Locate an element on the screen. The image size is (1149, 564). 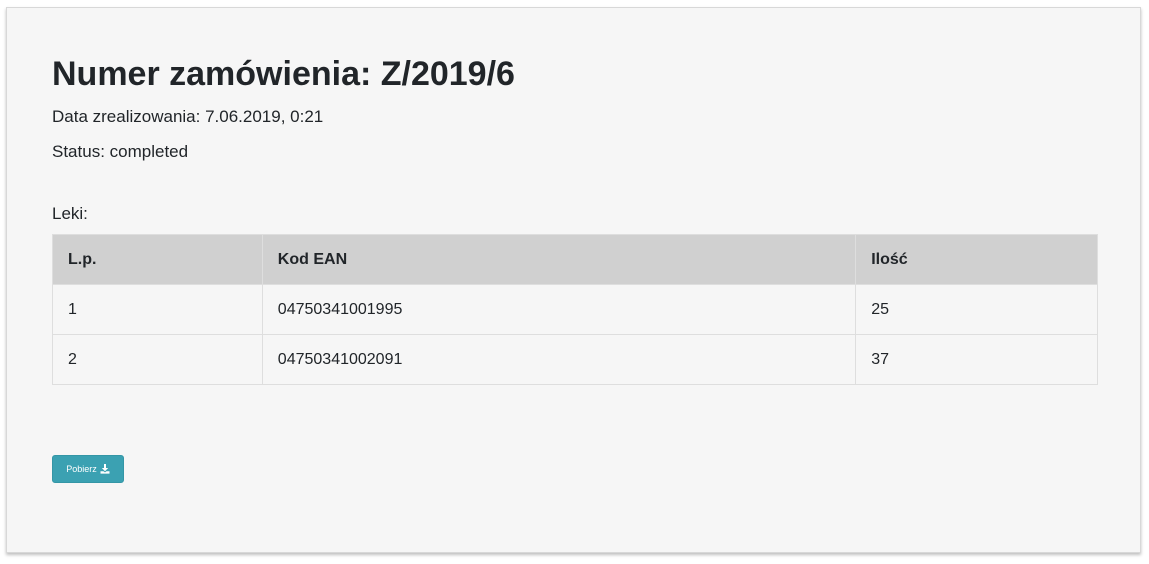
cell-quantity: 37 is located at coordinates (976, 359).